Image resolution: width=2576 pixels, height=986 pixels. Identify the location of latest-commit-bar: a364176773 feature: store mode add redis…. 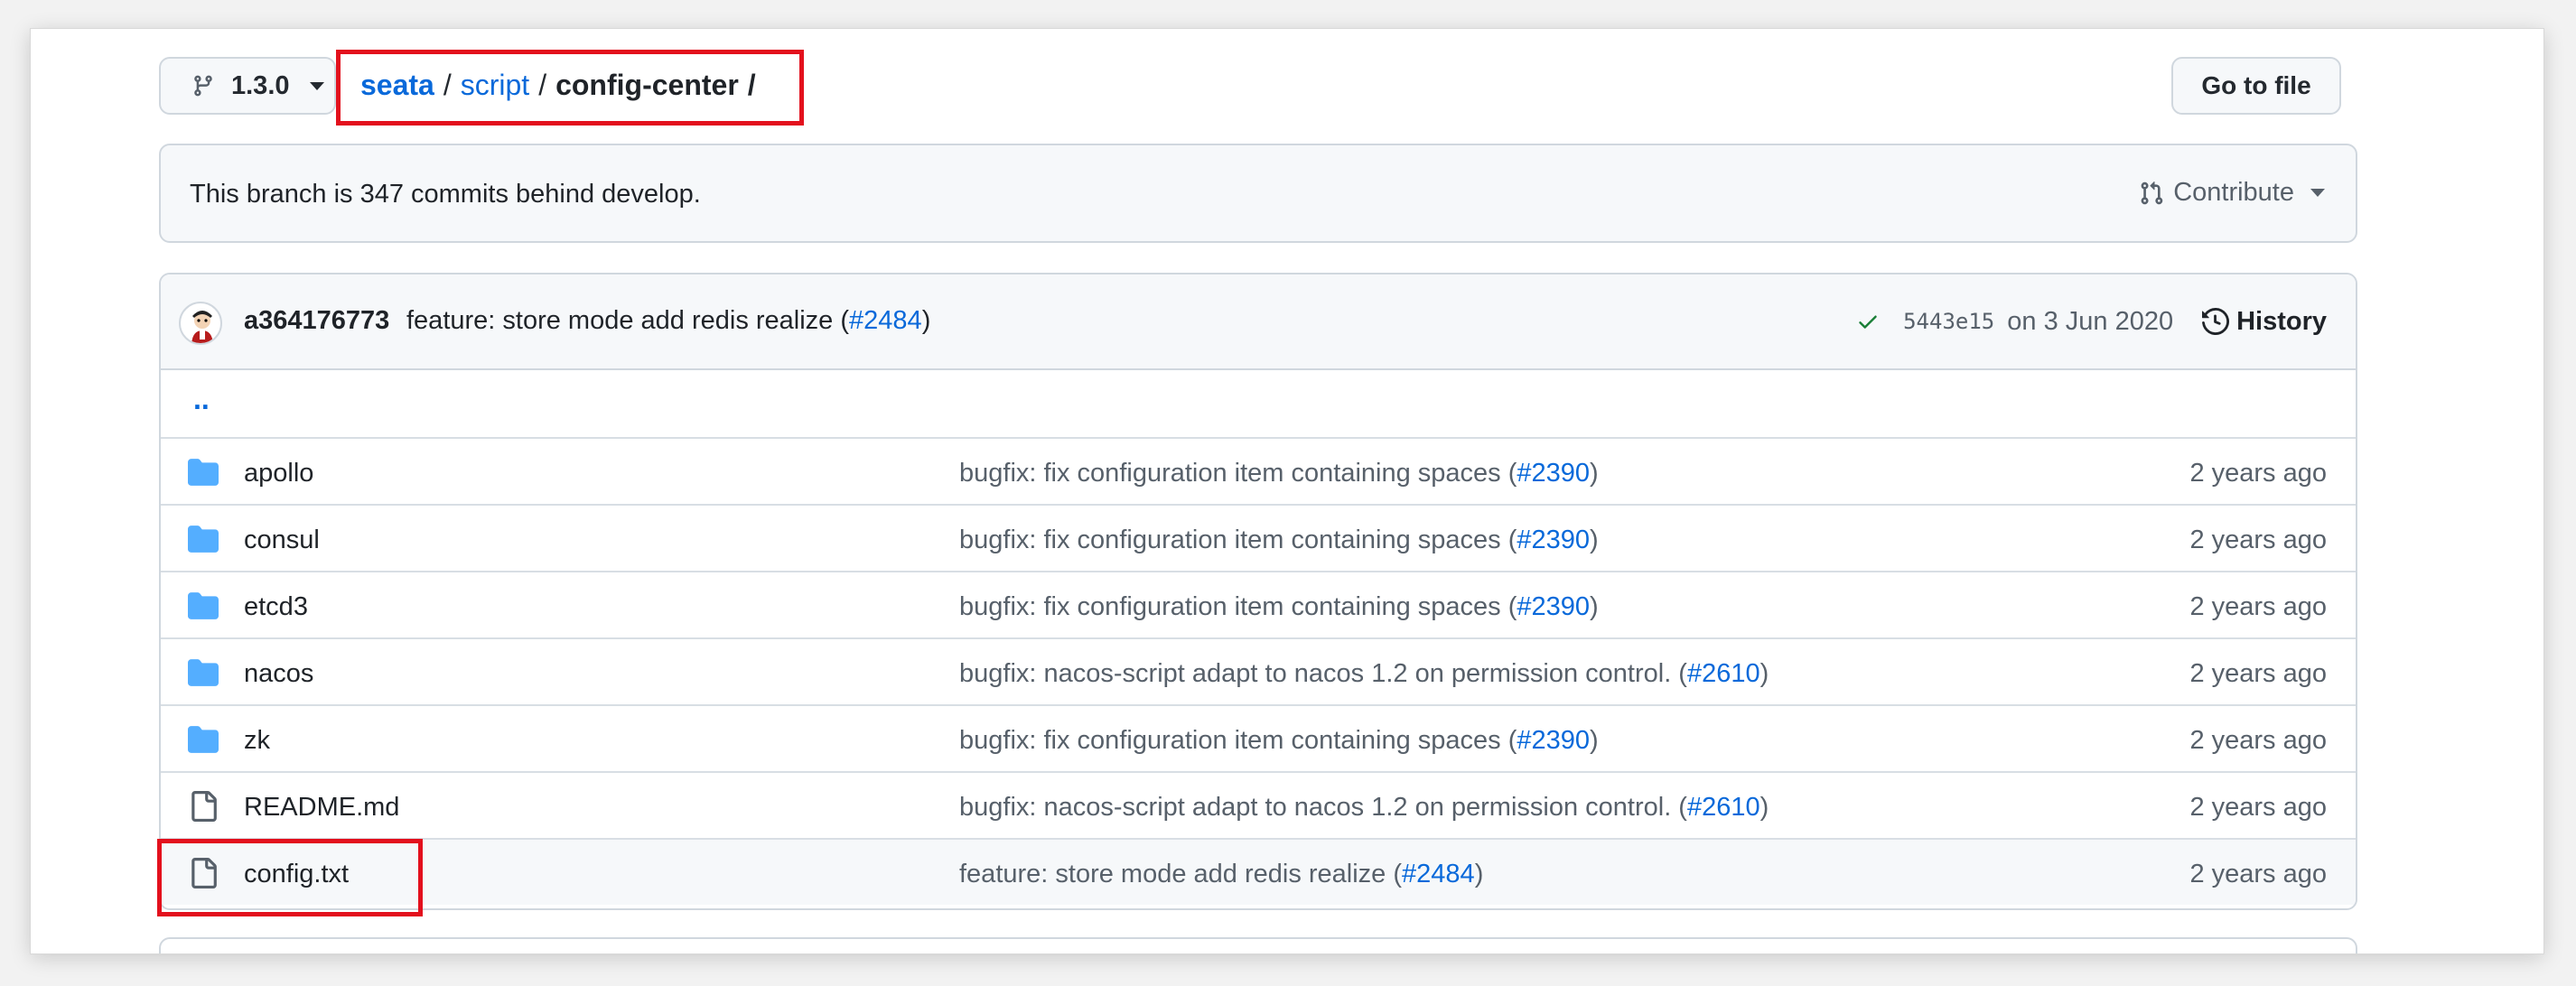
(1258, 322).